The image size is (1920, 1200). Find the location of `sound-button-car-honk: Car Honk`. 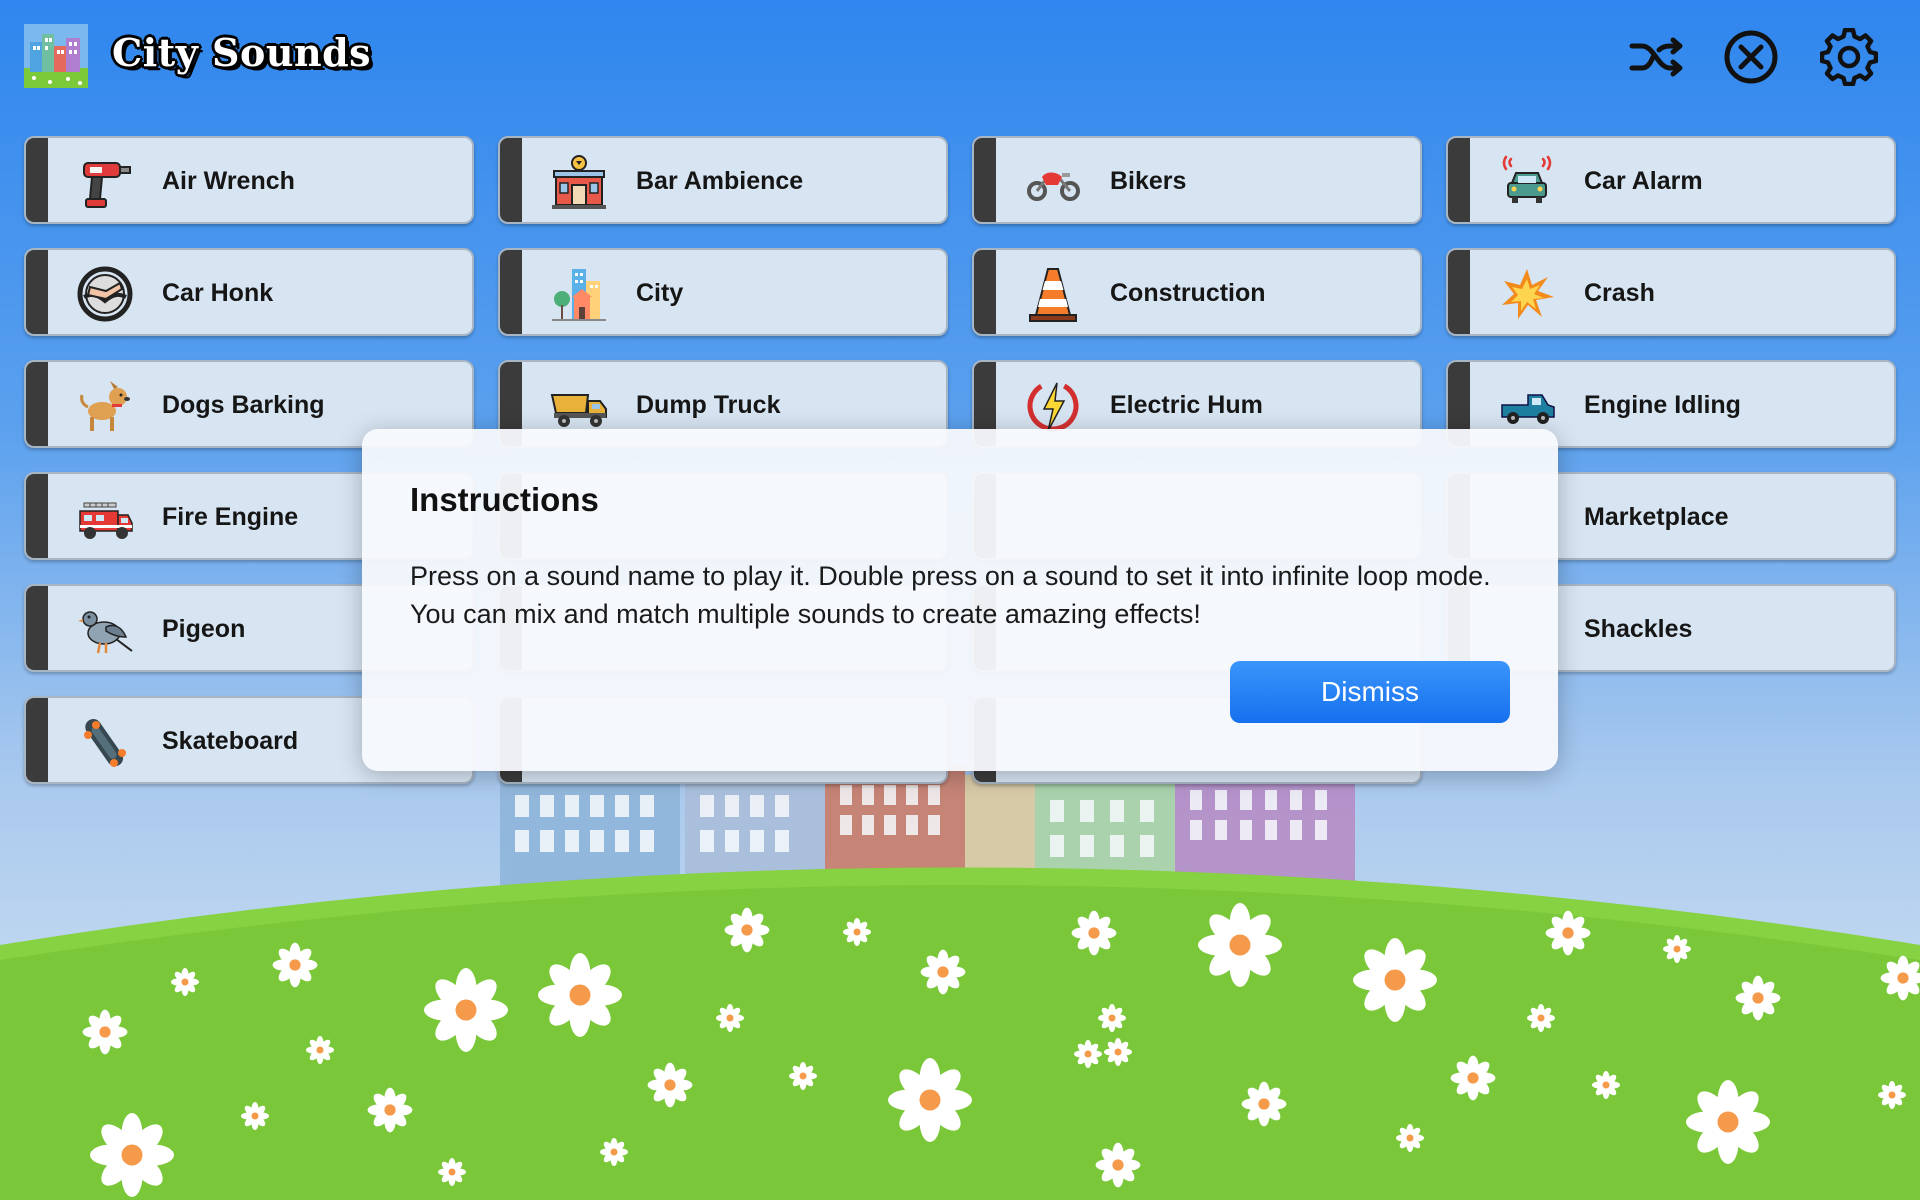

sound-button-car-honk: Car Honk is located at coordinates (249, 292).